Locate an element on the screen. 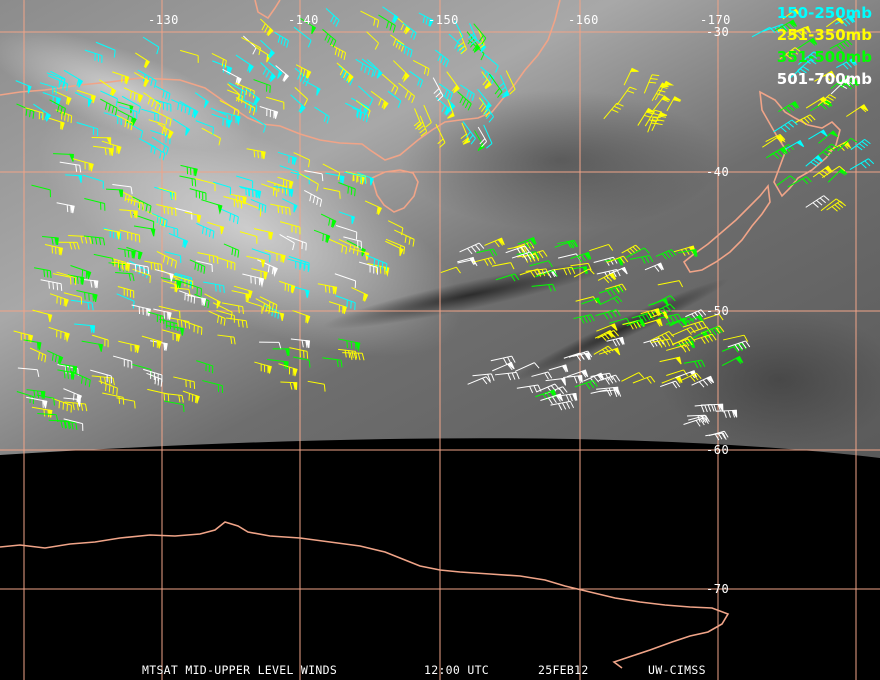 The width and height of the screenshot is (880, 680). legend-150-250mb: 150-250mb is located at coordinates (824, 13).